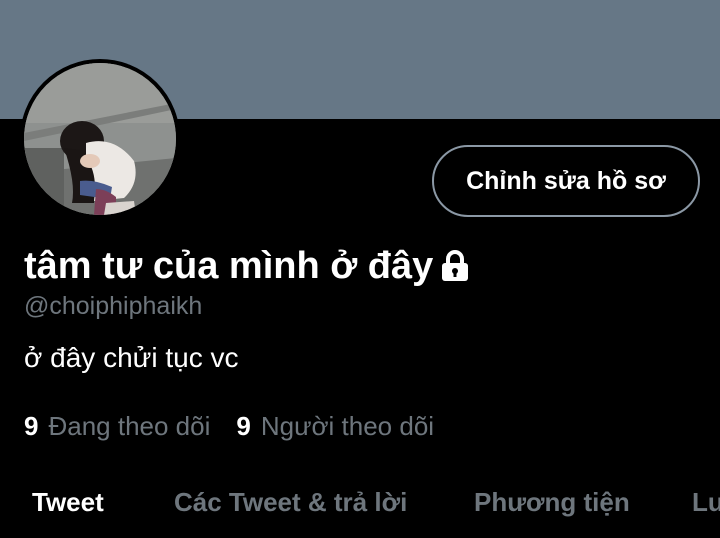  I want to click on followers-label: Người theo dõi, so click(347, 425).